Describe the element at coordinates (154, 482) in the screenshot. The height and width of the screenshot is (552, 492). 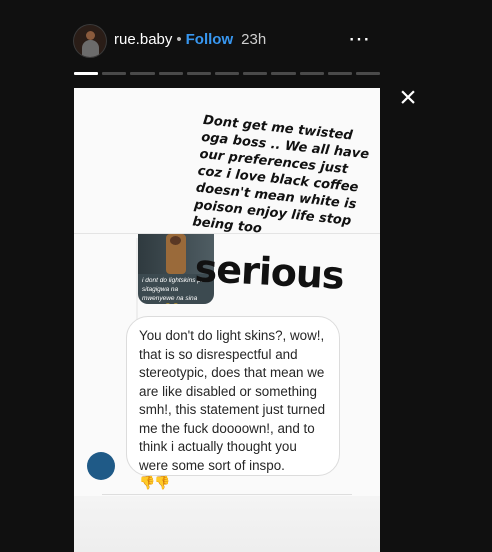
I see `thumbs-down-icon: 👎👎` at that location.